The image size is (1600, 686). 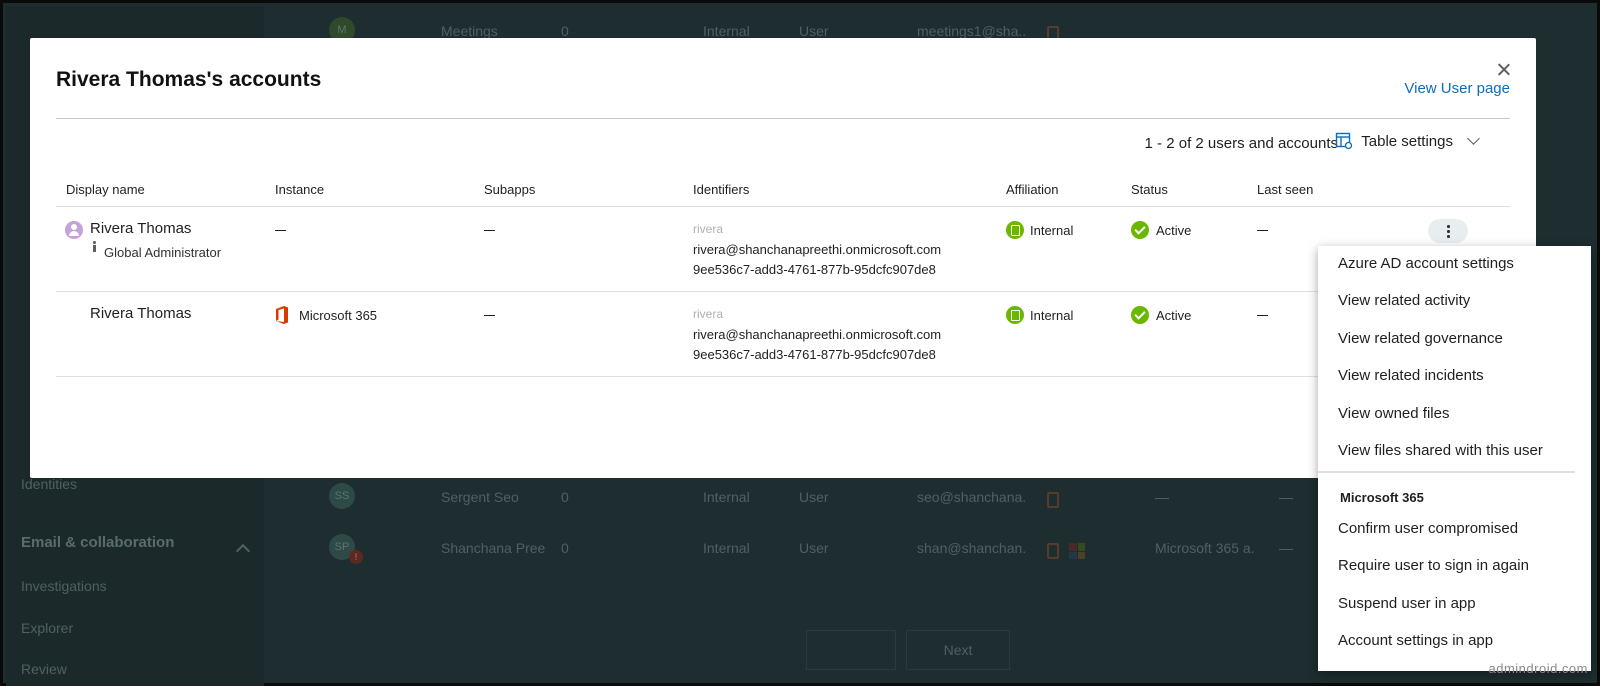 What do you see at coordinates (1162, 497) in the screenshot?
I see `status-value: —` at bounding box center [1162, 497].